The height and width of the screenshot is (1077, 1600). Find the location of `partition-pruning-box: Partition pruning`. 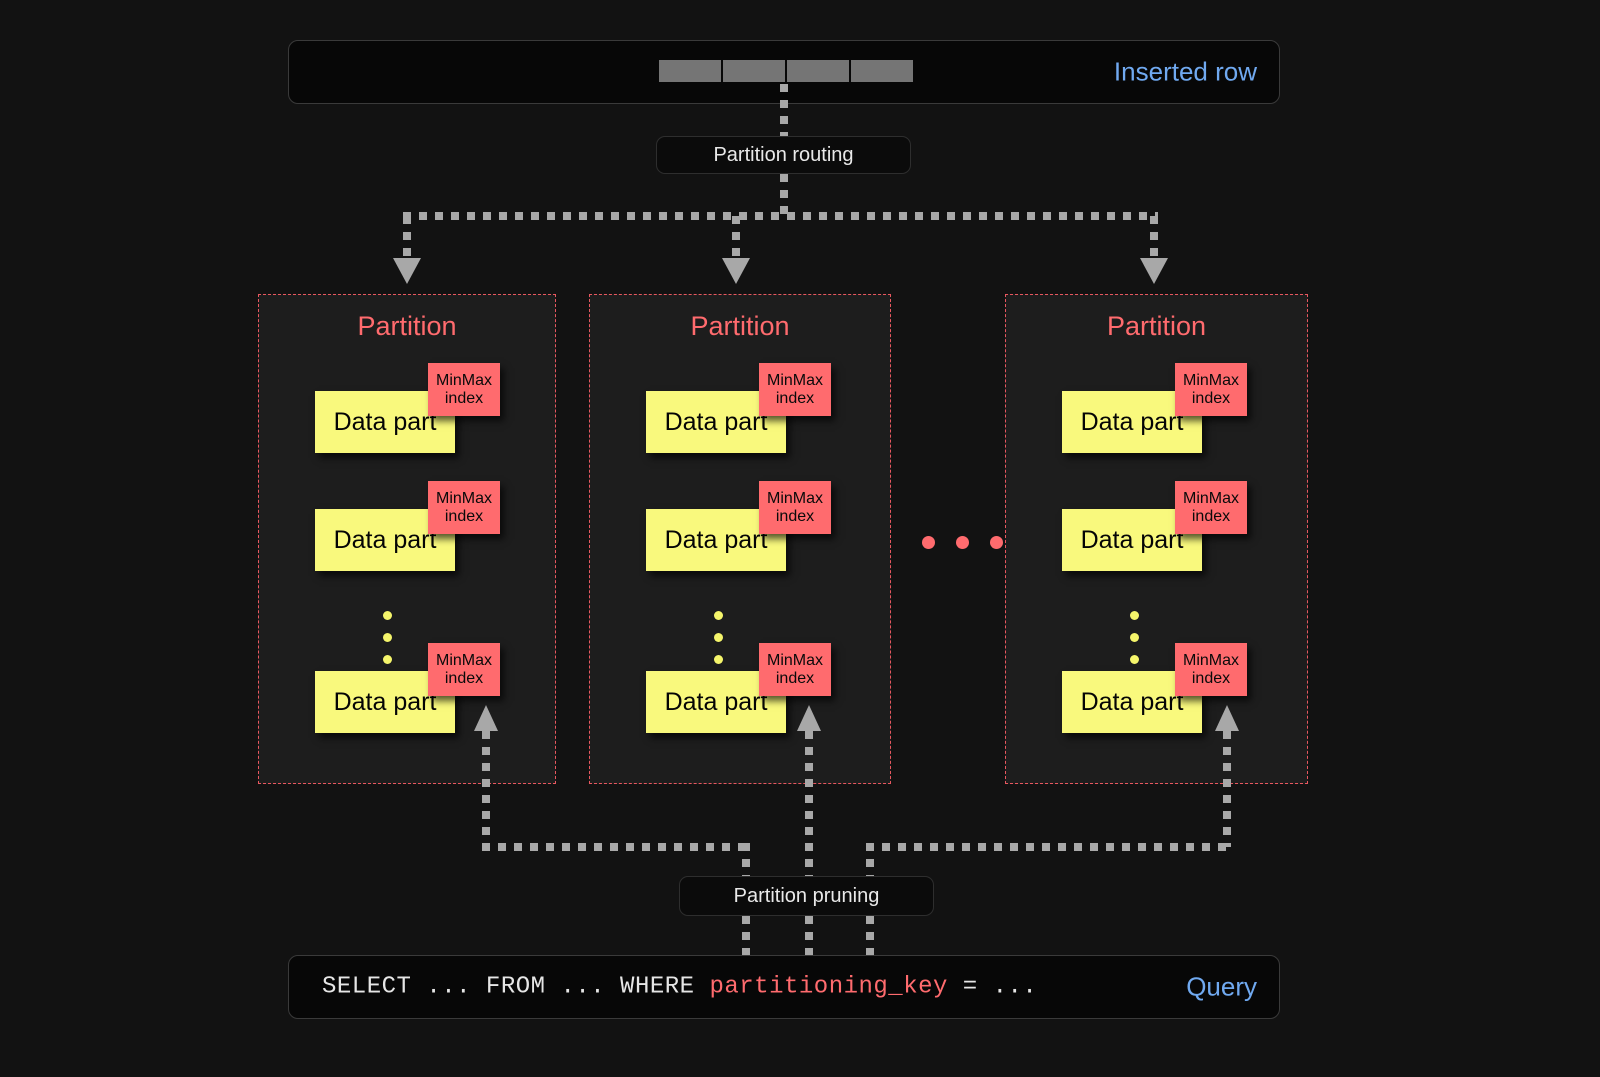

partition-pruning-box: Partition pruning is located at coordinates (806, 896).